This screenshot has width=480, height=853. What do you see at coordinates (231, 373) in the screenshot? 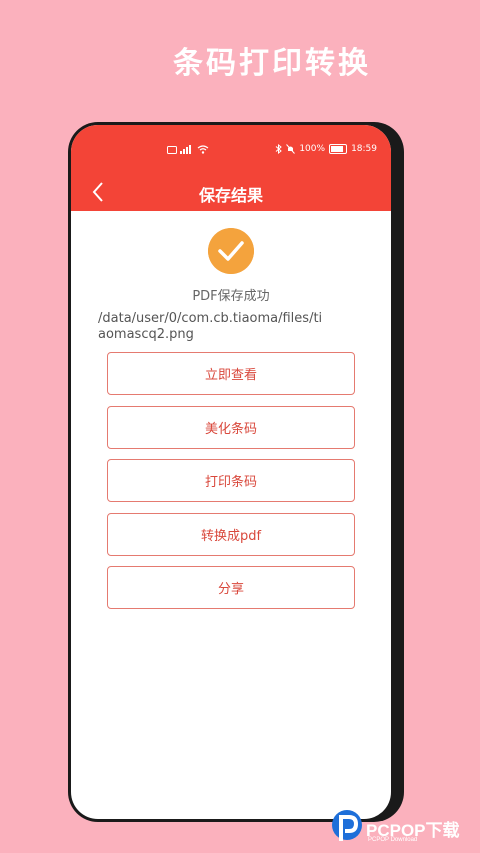
I see `view-now-button: 立即查看` at bounding box center [231, 373].